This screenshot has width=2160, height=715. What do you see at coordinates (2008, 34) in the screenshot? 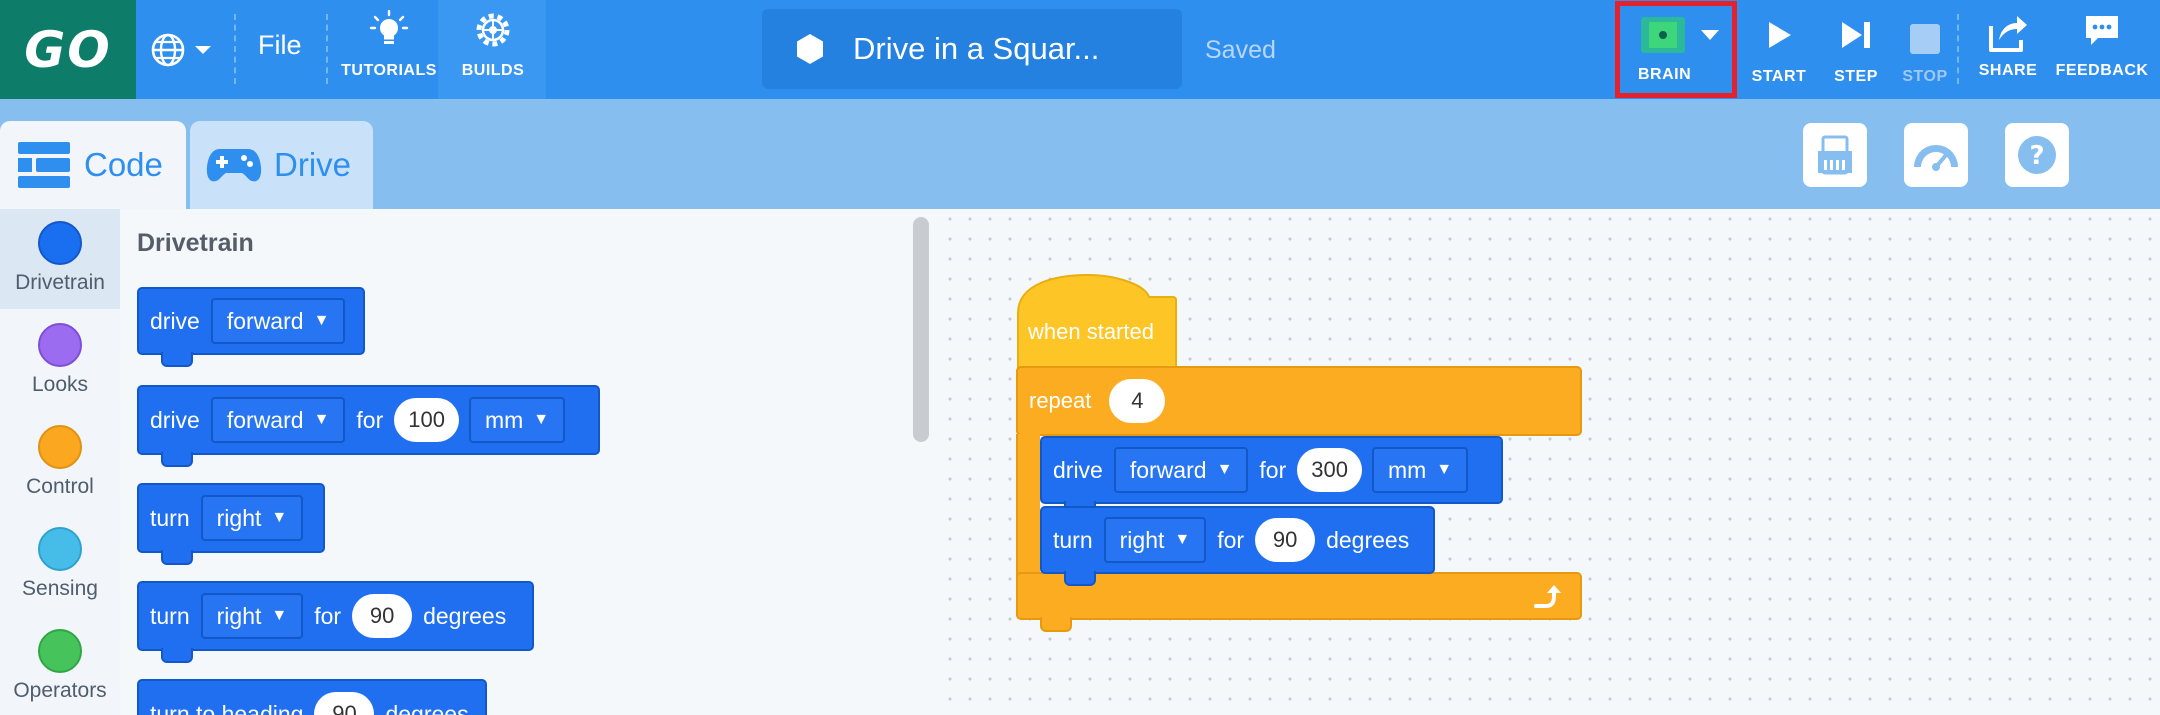
I see `share-icon` at bounding box center [2008, 34].